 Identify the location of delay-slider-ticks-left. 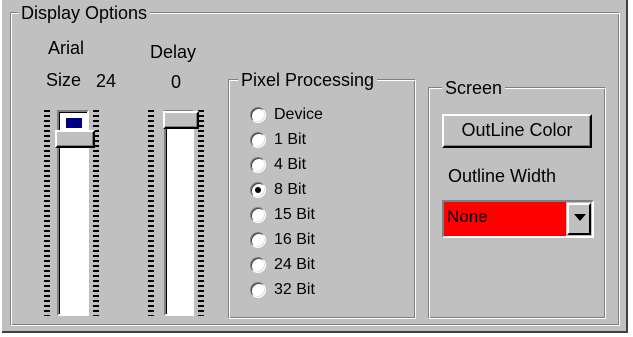
(151, 213).